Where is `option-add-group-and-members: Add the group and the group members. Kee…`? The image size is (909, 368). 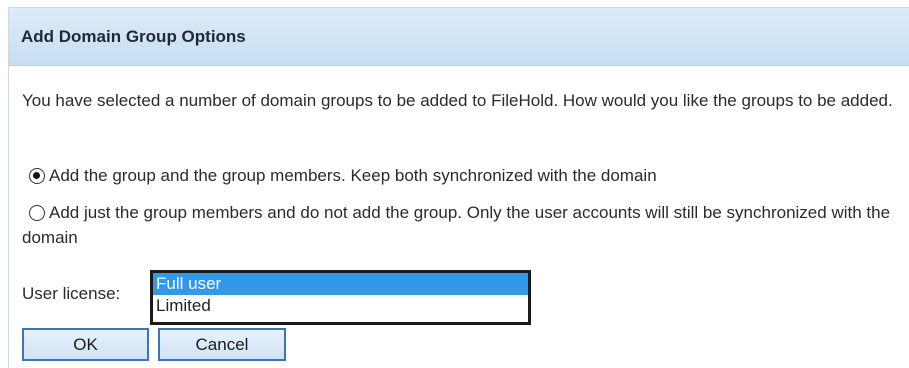
option-add-group-and-members: Add the group and the group members. Kee… is located at coordinates (459, 175).